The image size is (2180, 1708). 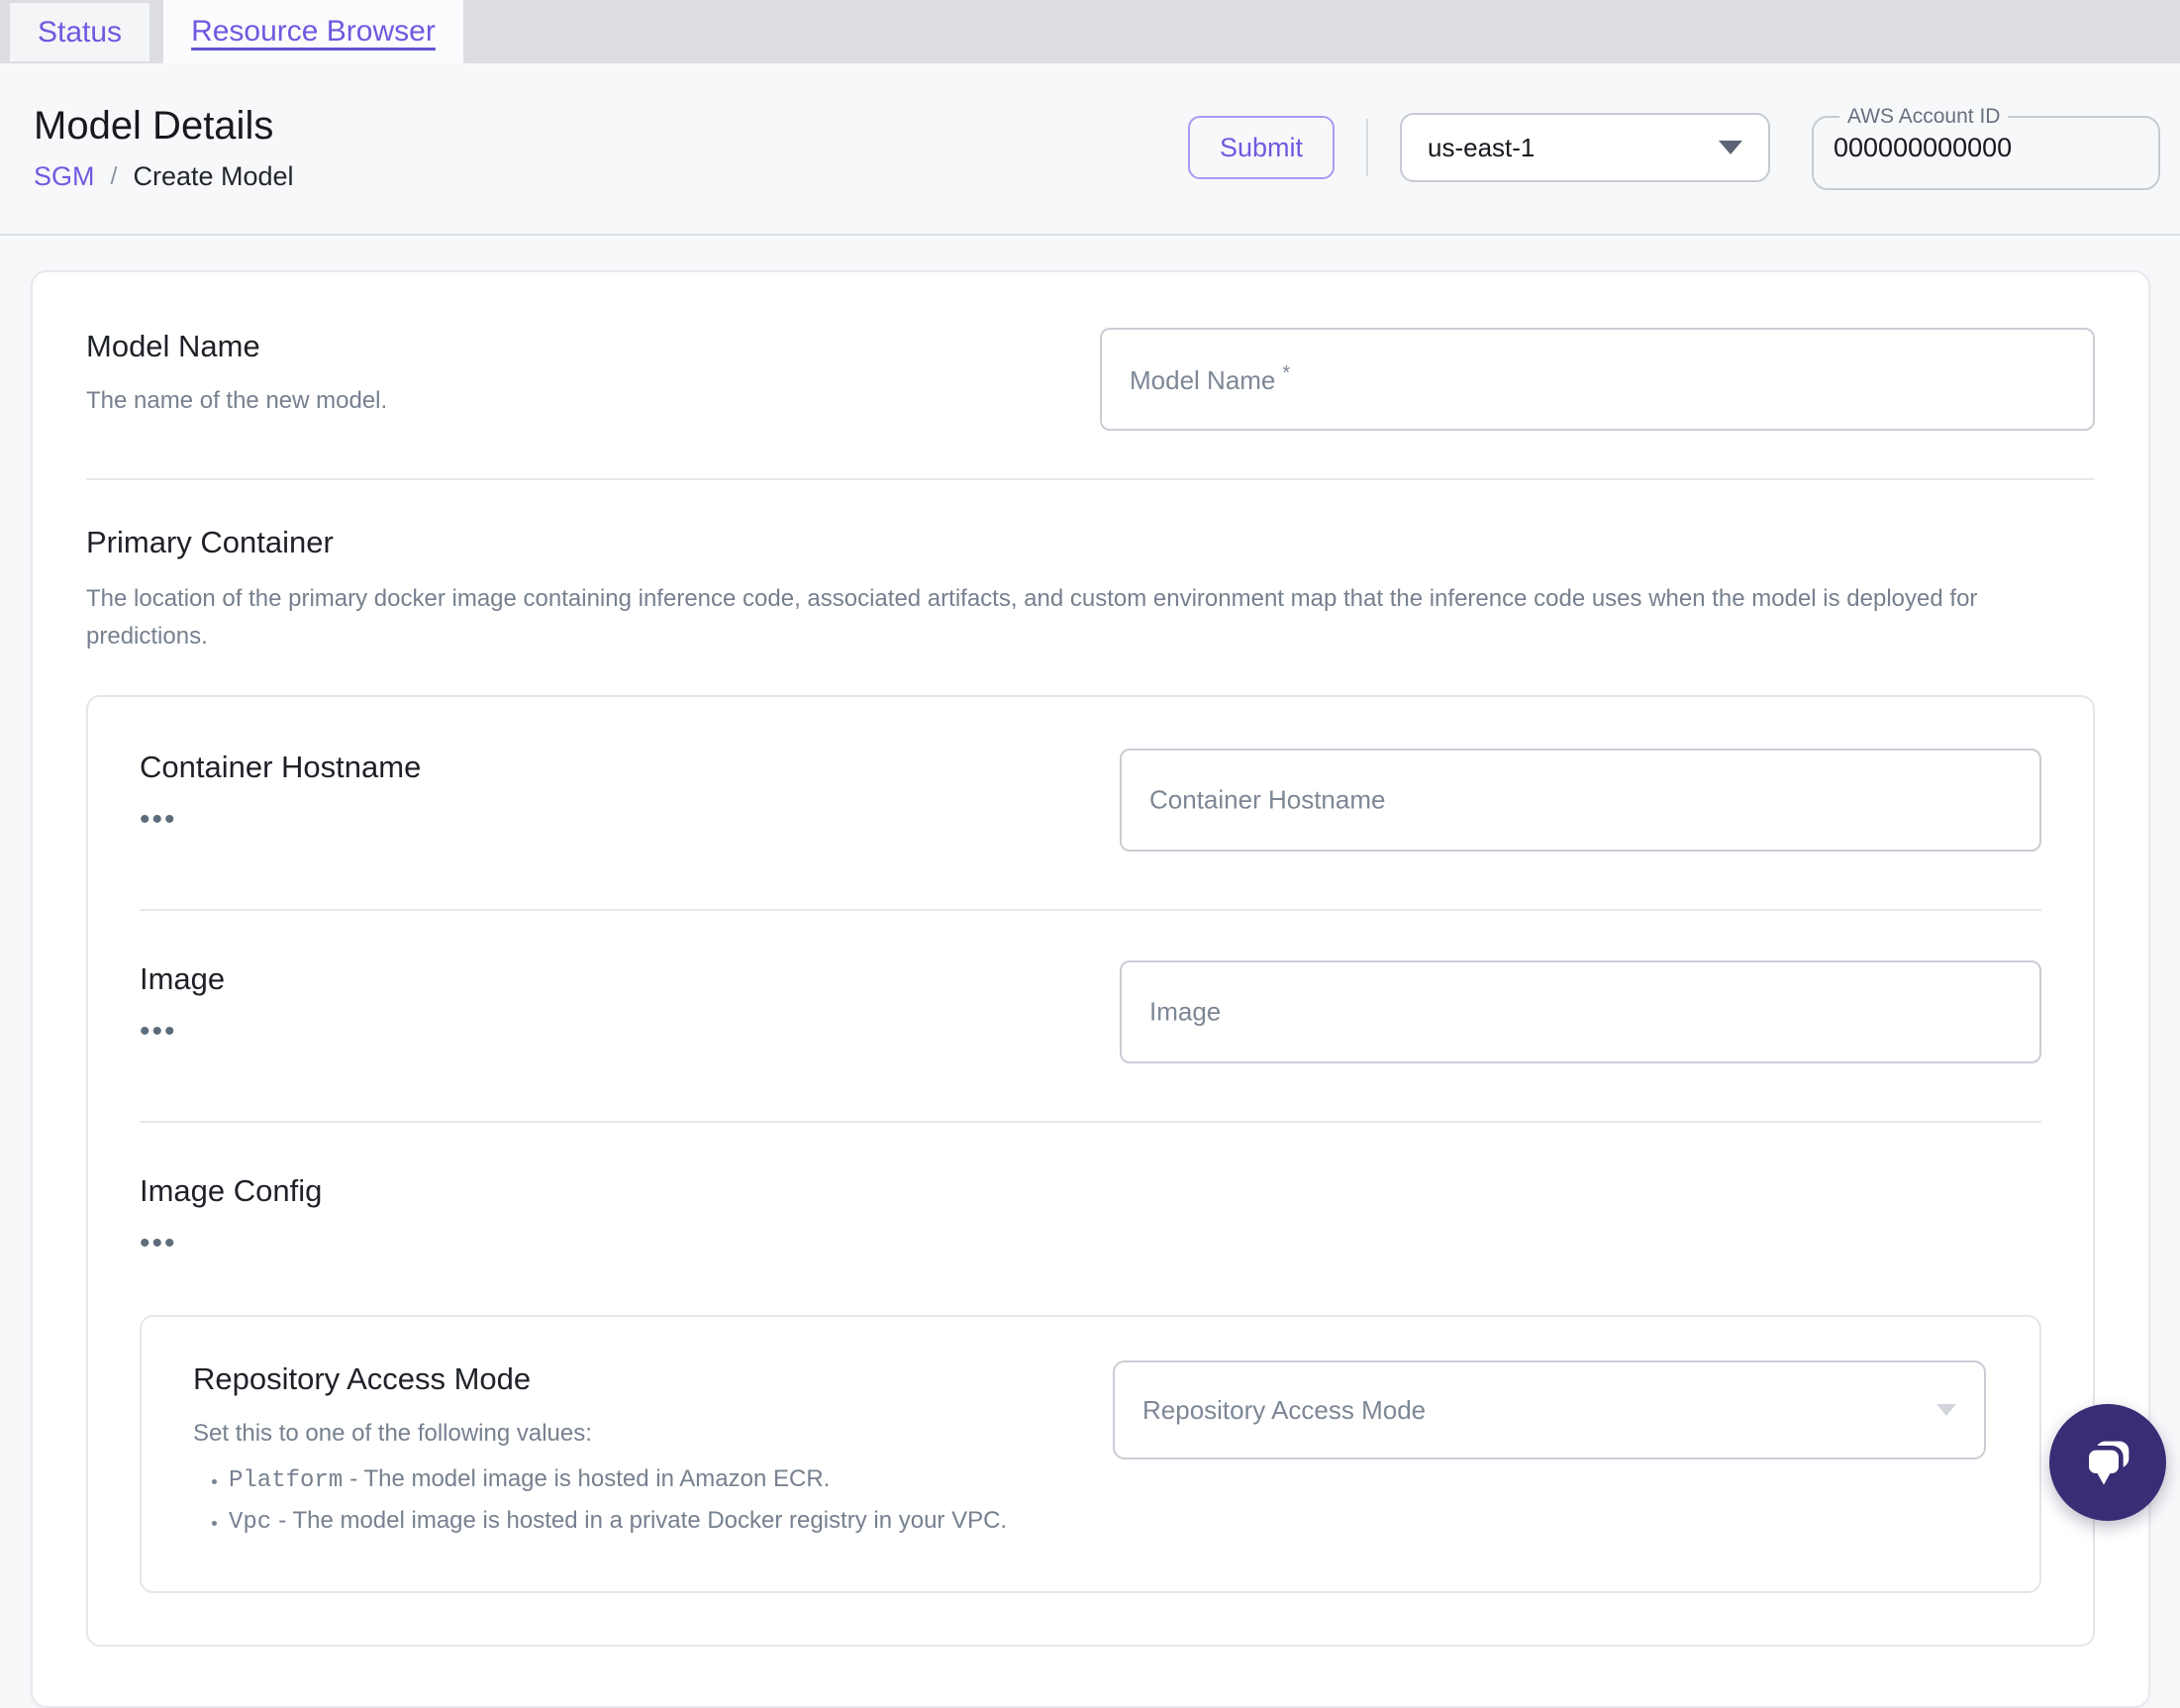 What do you see at coordinates (362, 1379) in the screenshot?
I see `repository-access-mode-label: Repository Access Mode` at bounding box center [362, 1379].